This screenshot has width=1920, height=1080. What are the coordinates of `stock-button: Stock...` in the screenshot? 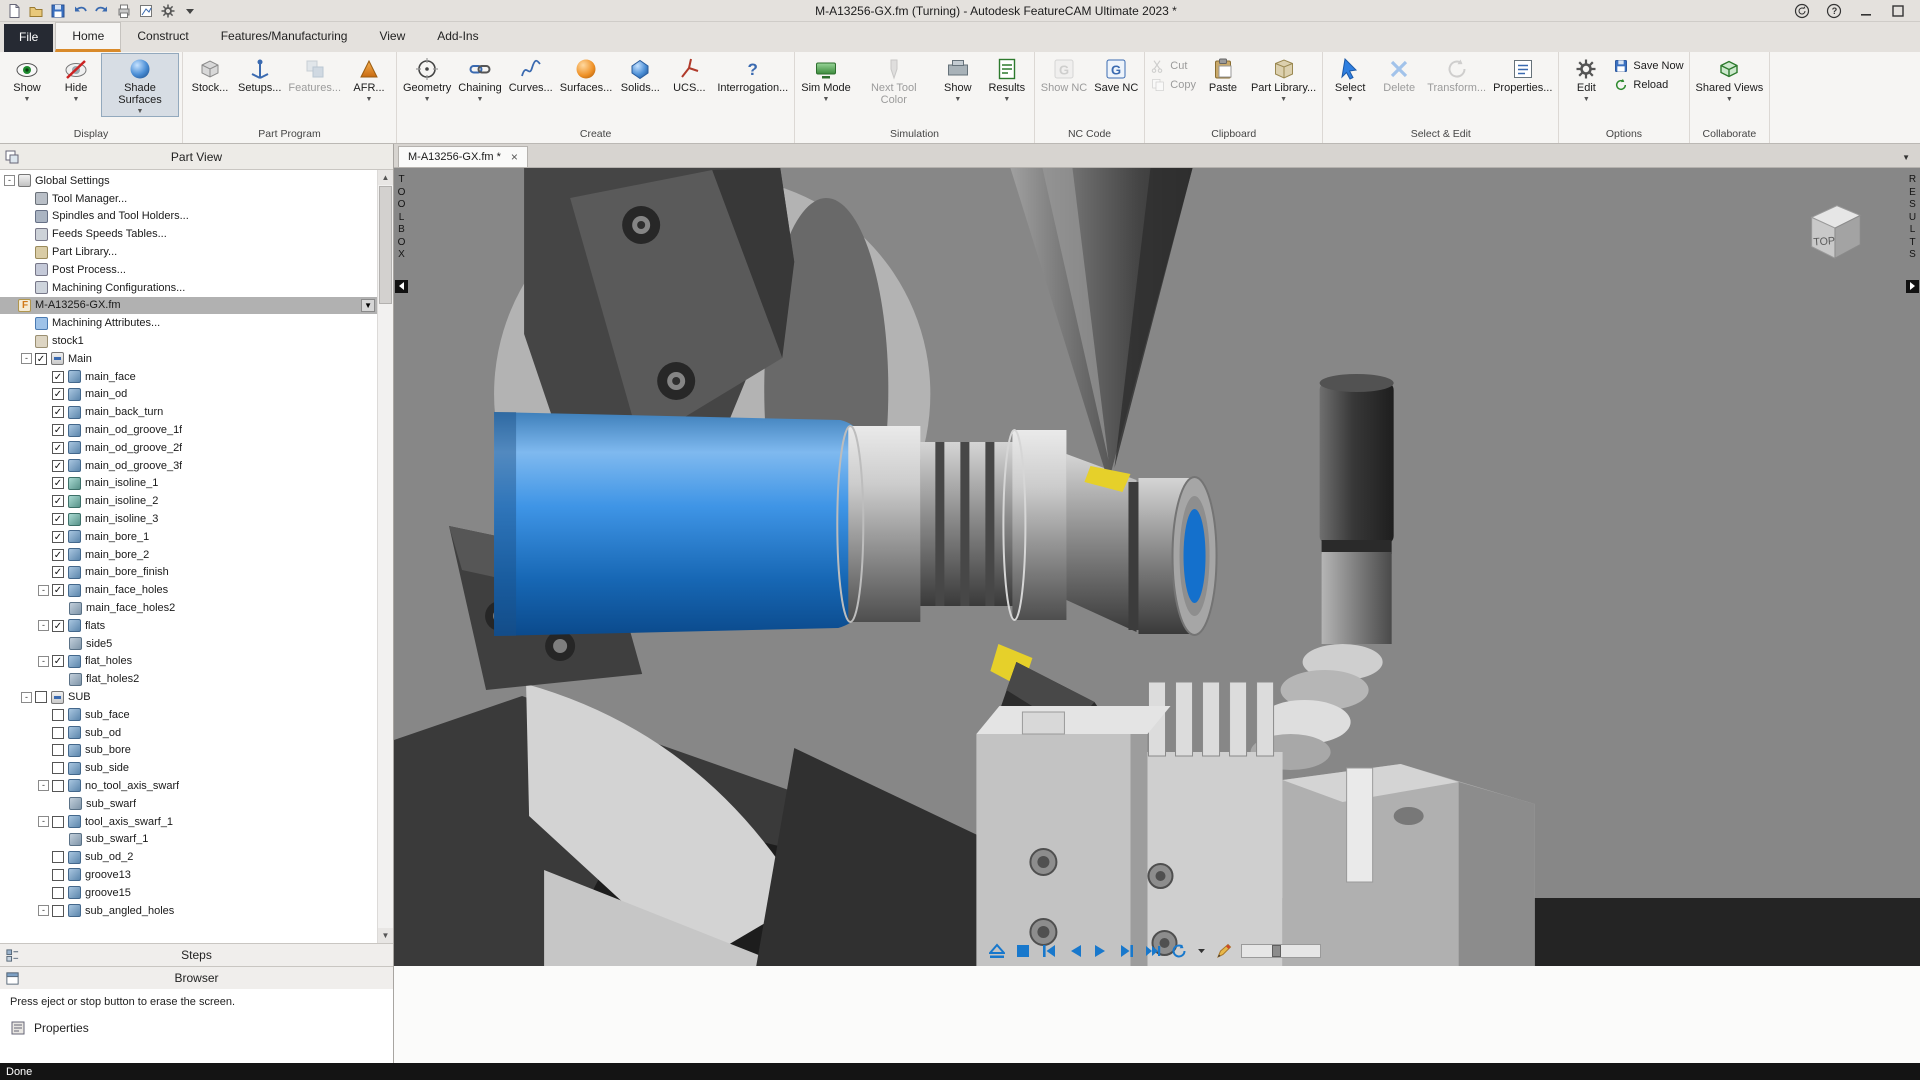 It's located at (210, 75).